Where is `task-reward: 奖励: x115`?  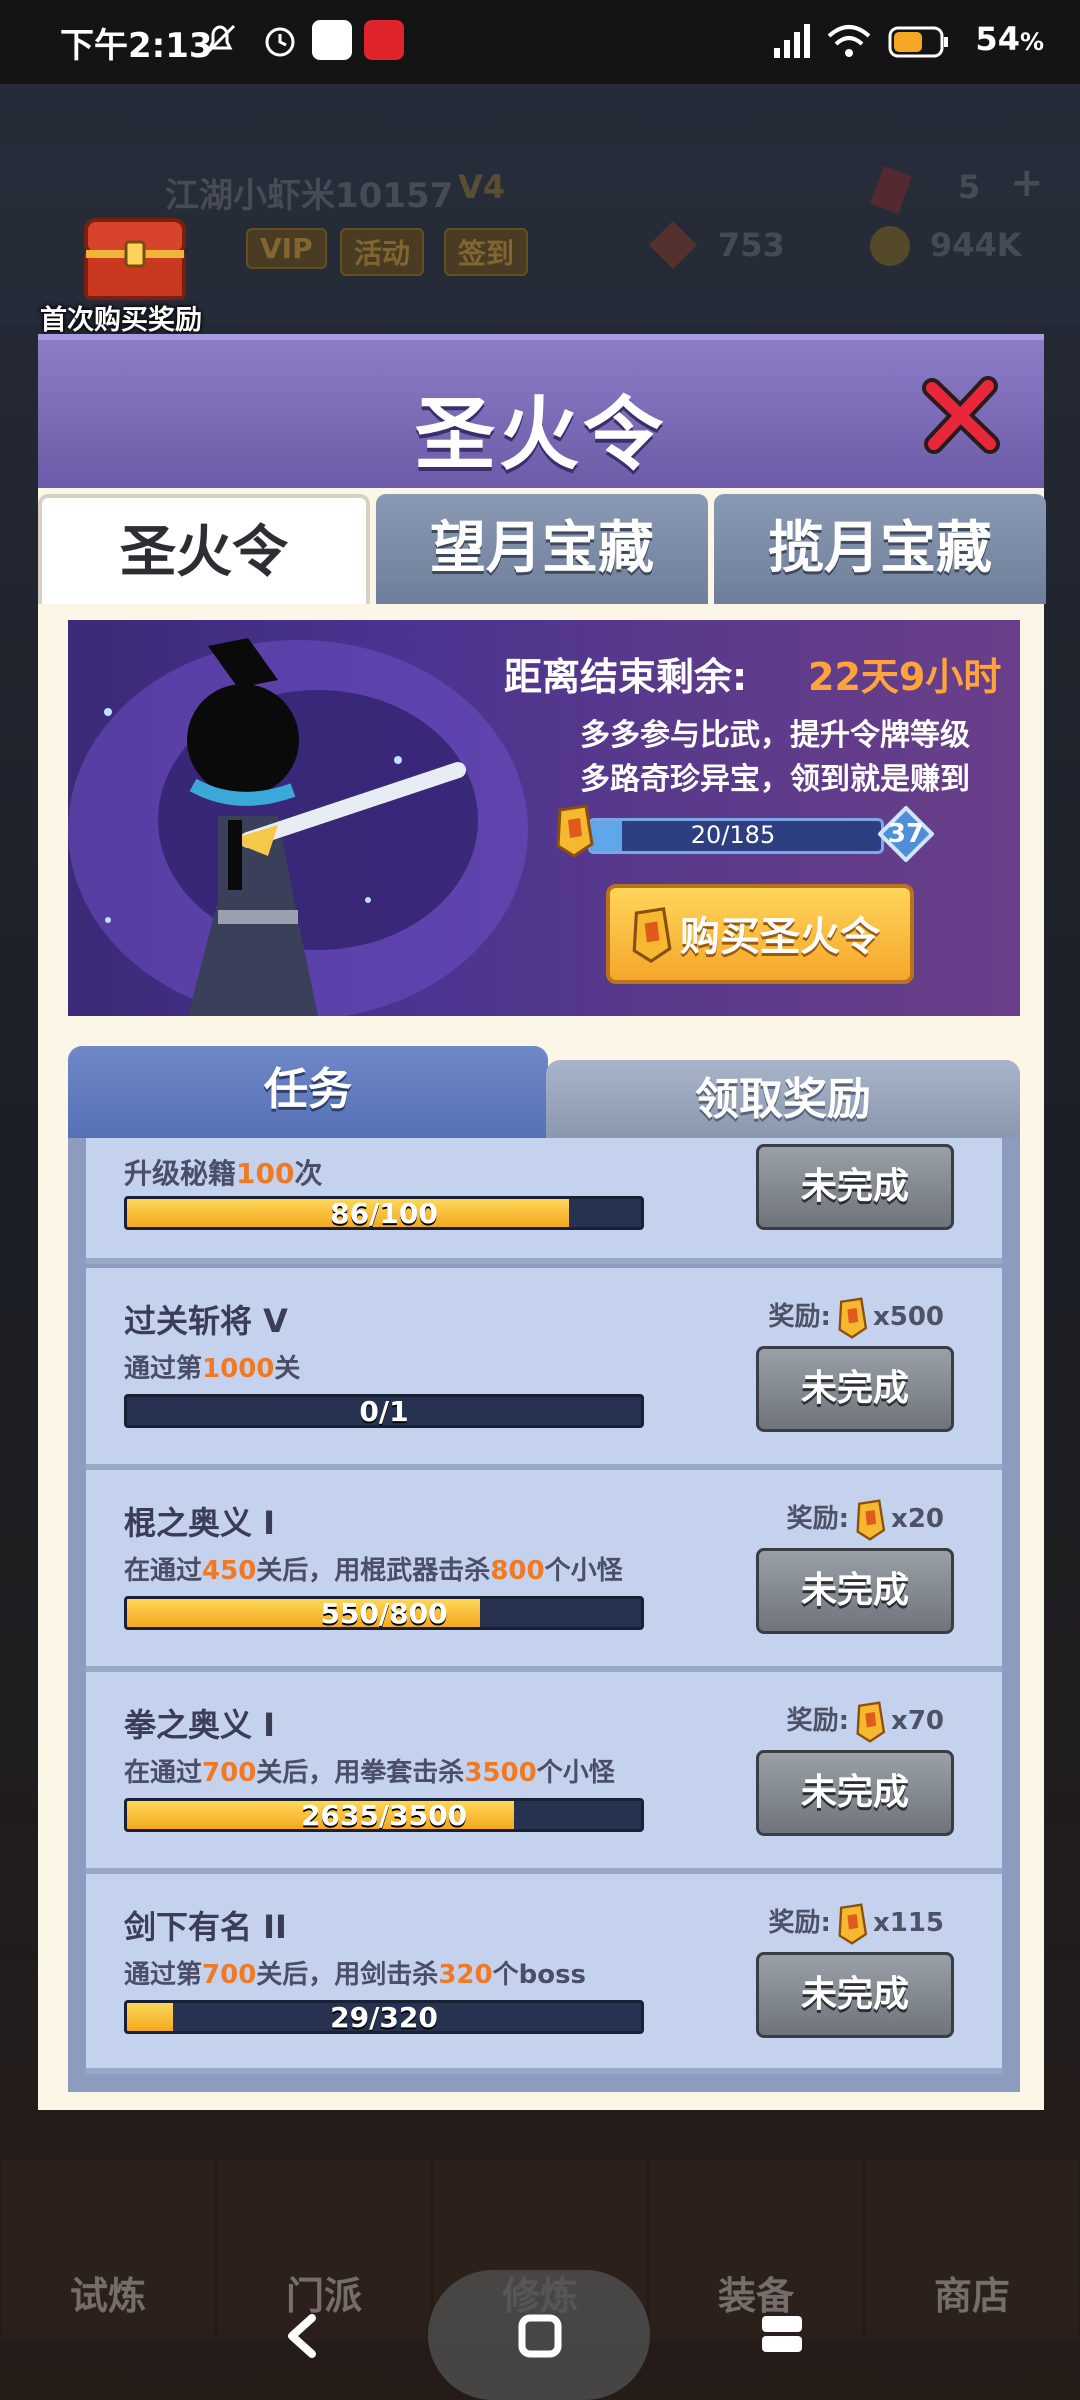 task-reward: 奖励: x115 is located at coordinates (856, 1923).